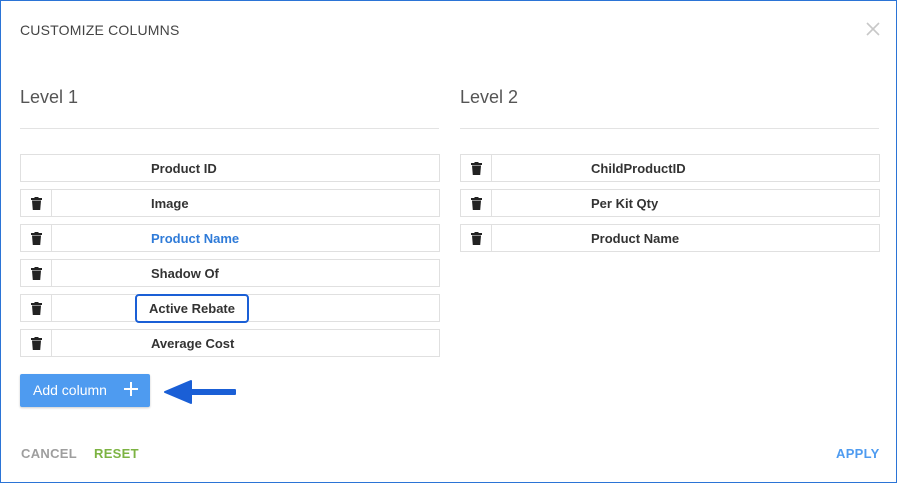 The height and width of the screenshot is (483, 897). What do you see at coordinates (100, 30) in the screenshot?
I see `dialog-title: CUSTOMIZE COLUMNS` at bounding box center [100, 30].